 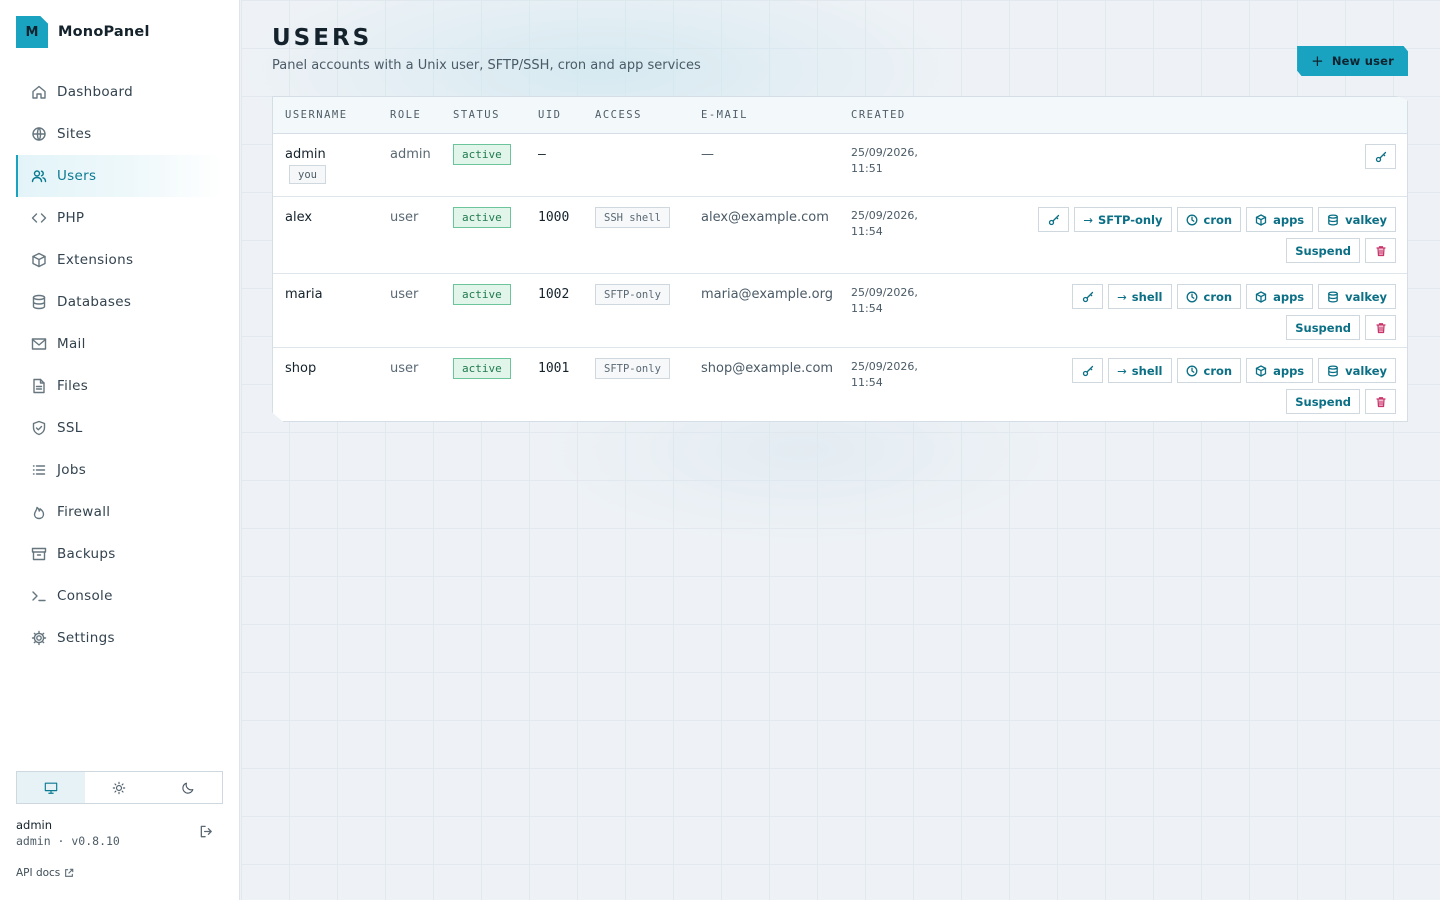 What do you see at coordinates (71, 344) in the screenshot?
I see `sidebar-item-label: Mail` at bounding box center [71, 344].